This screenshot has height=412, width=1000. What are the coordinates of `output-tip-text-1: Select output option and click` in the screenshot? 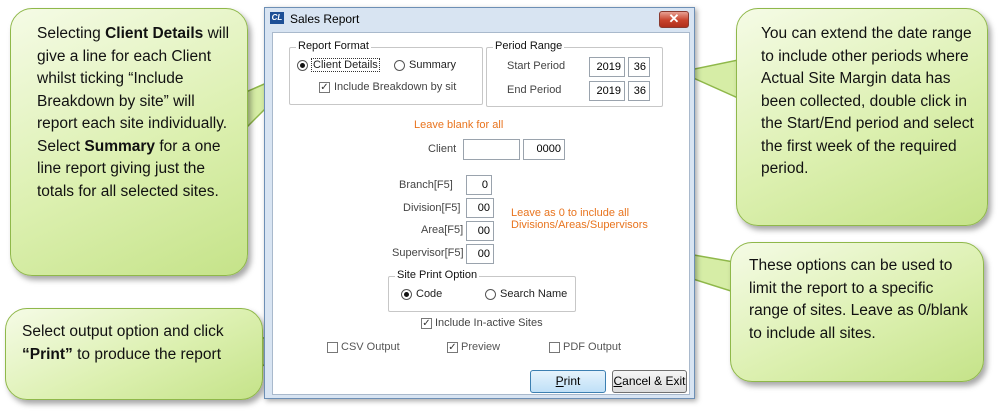 It's located at (123, 331).